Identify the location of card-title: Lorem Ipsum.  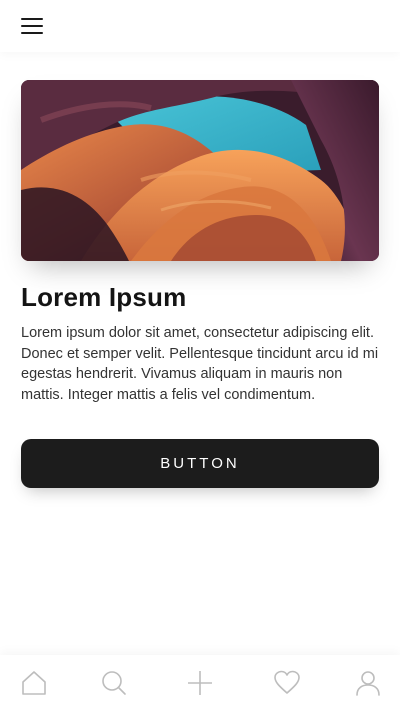
(104, 297).